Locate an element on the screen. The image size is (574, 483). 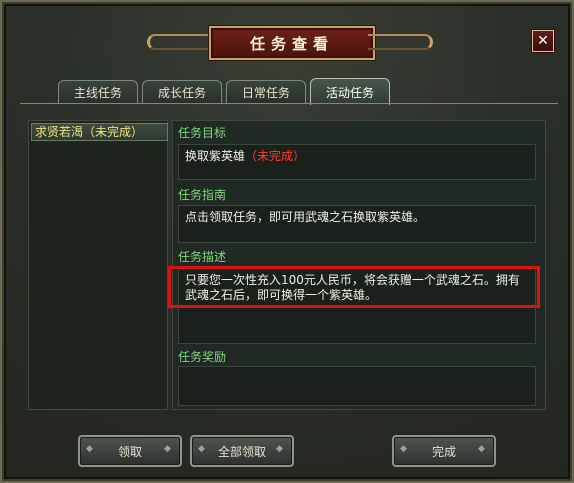
tab-growth-quests: 成长任务 is located at coordinates (182, 91).